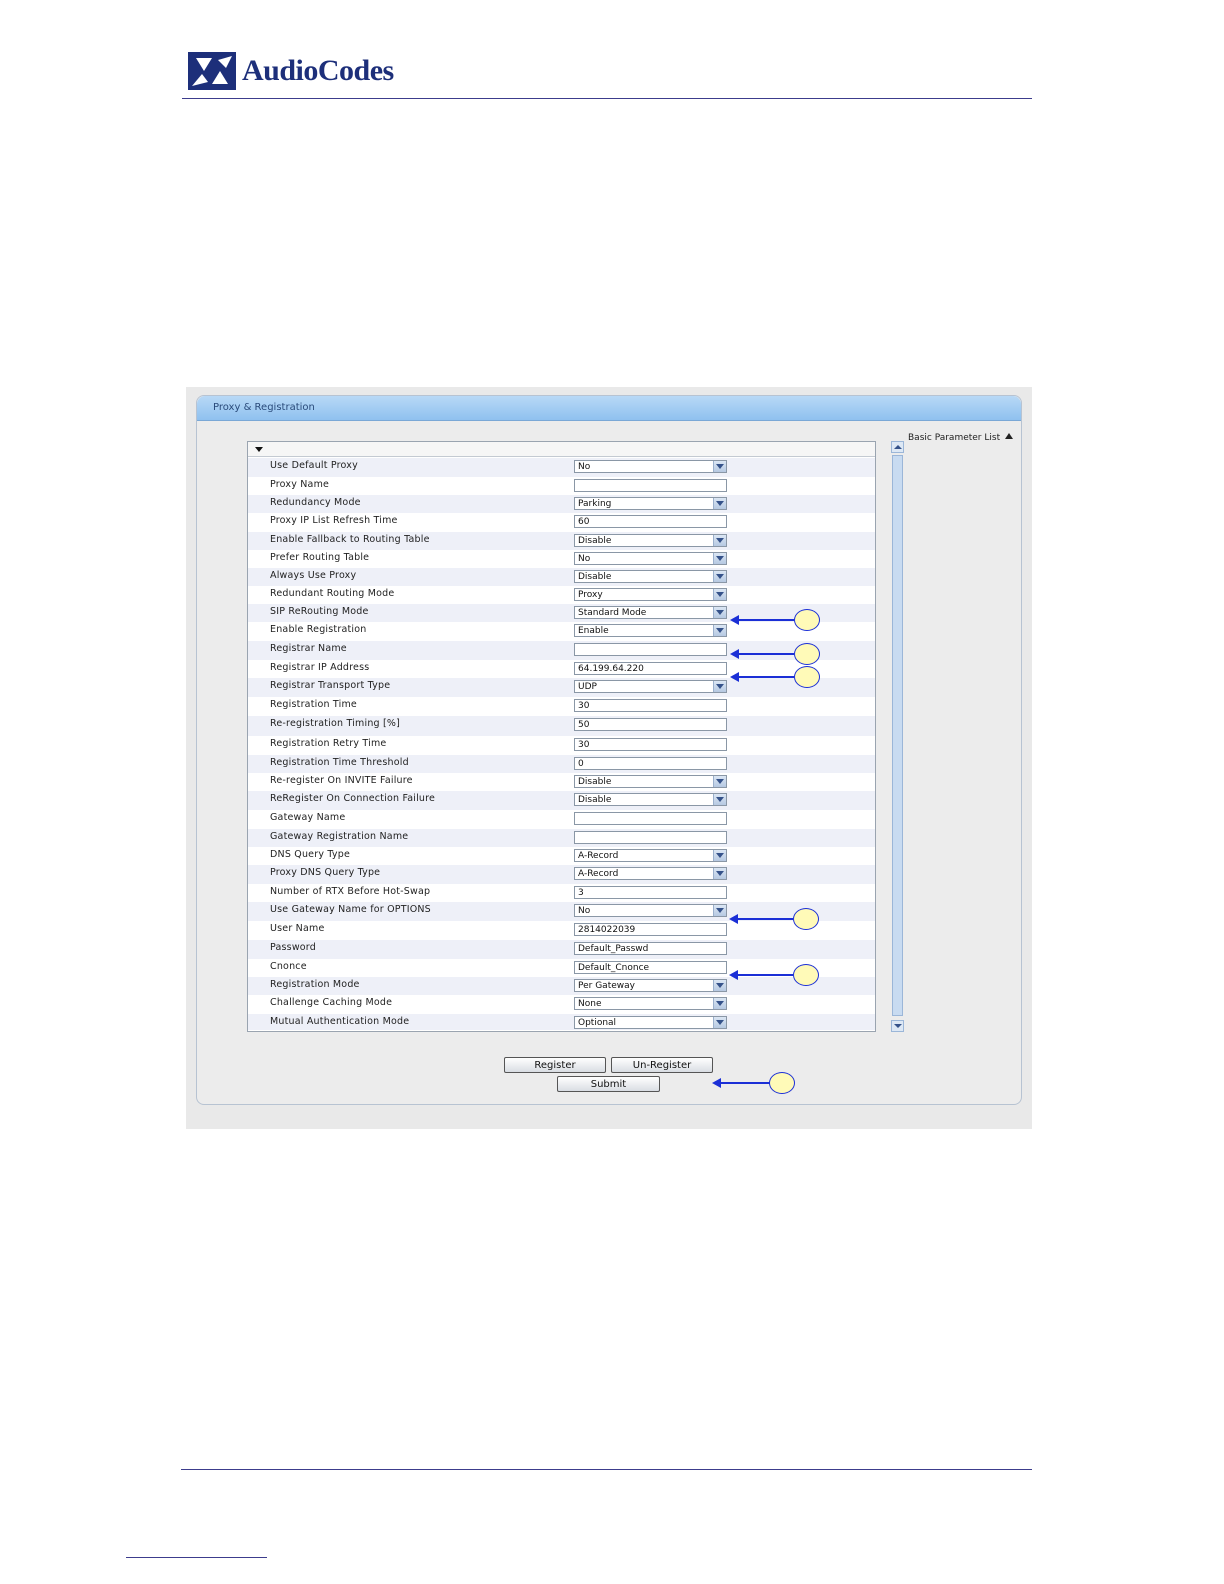  What do you see at coordinates (606, 986) in the screenshot?
I see `parameter-value: Per Gateway` at bounding box center [606, 986].